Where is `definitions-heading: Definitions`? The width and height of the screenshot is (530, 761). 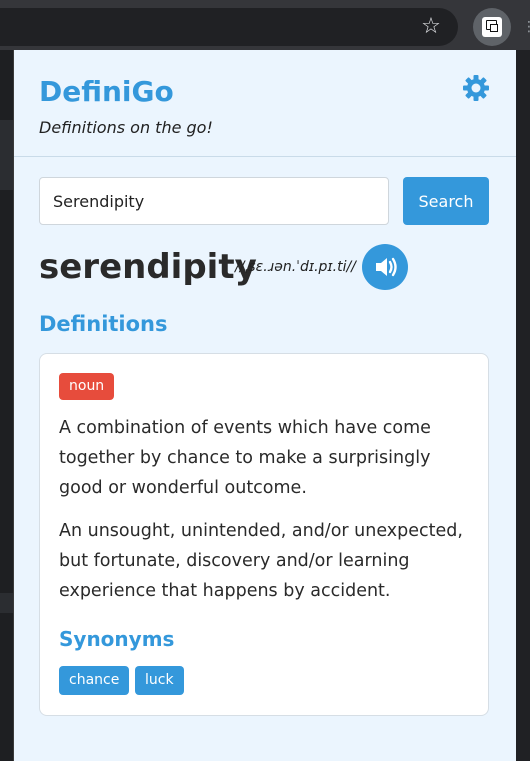 definitions-heading: Definitions is located at coordinates (103, 324).